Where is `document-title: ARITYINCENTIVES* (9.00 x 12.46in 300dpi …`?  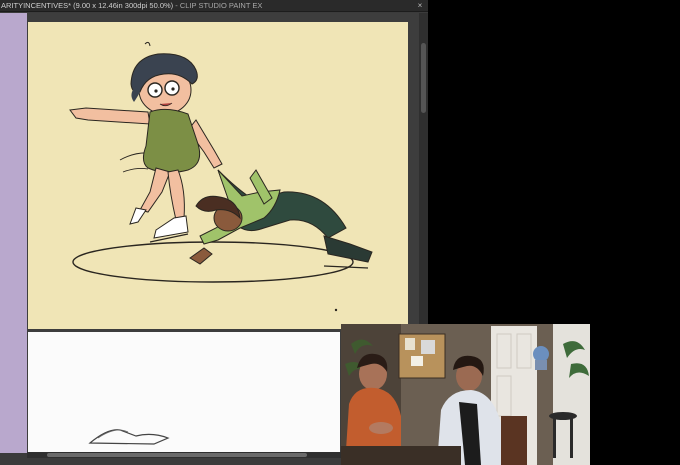
document-title: ARITYINCENTIVES* (9.00 x 12.46in 300dpi … is located at coordinates (87, 5).